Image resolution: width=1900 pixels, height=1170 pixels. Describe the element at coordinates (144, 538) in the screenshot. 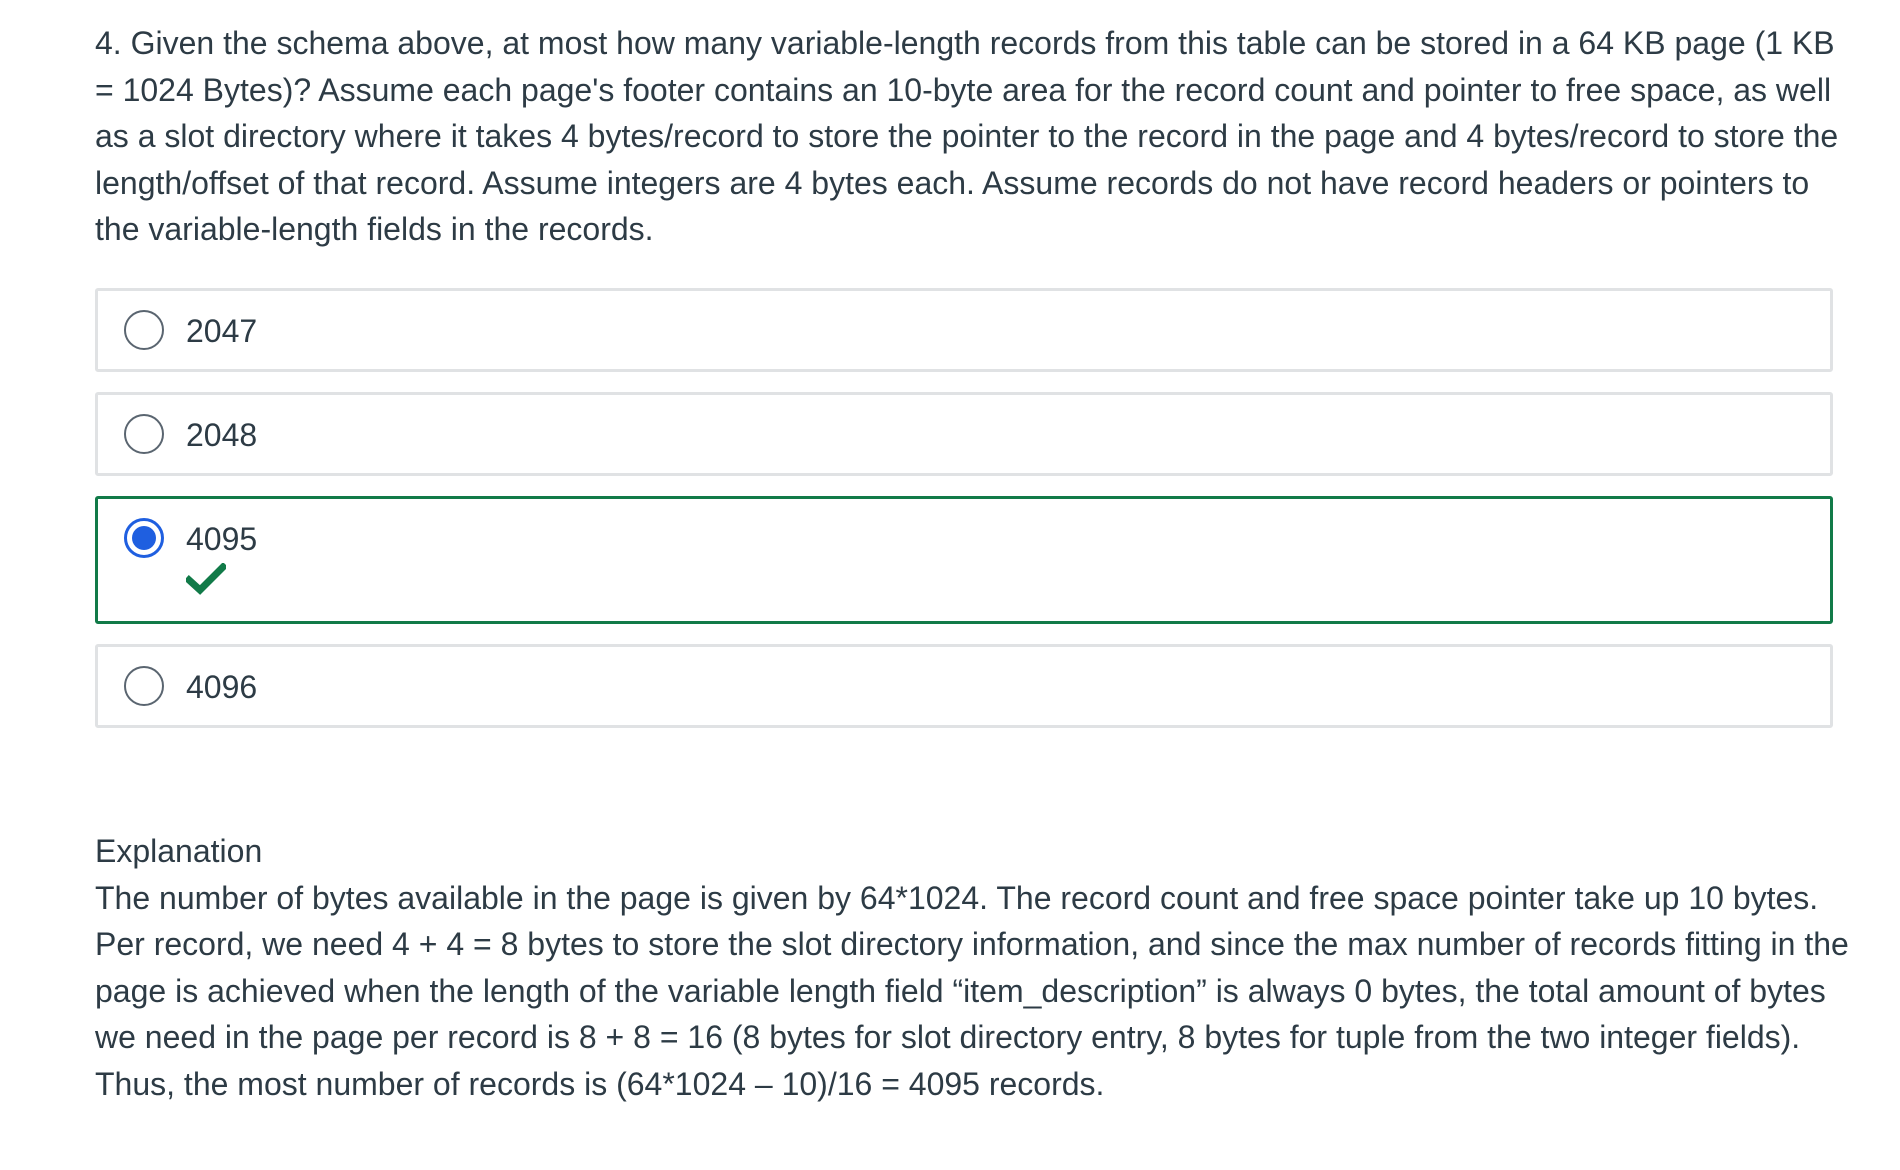

I see `radio-button-selected` at that location.